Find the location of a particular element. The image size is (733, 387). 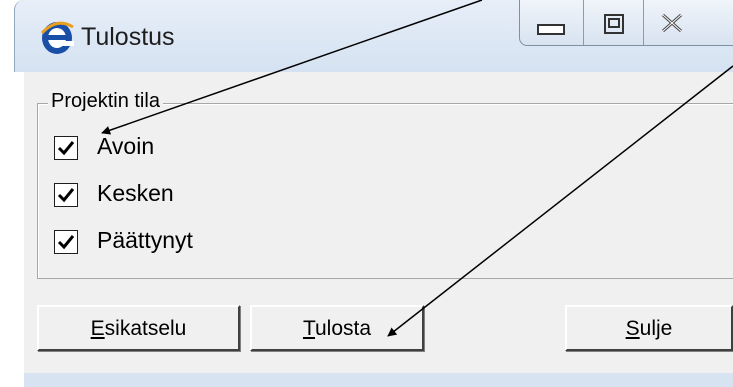

close-button: Sulje is located at coordinates (649, 328).